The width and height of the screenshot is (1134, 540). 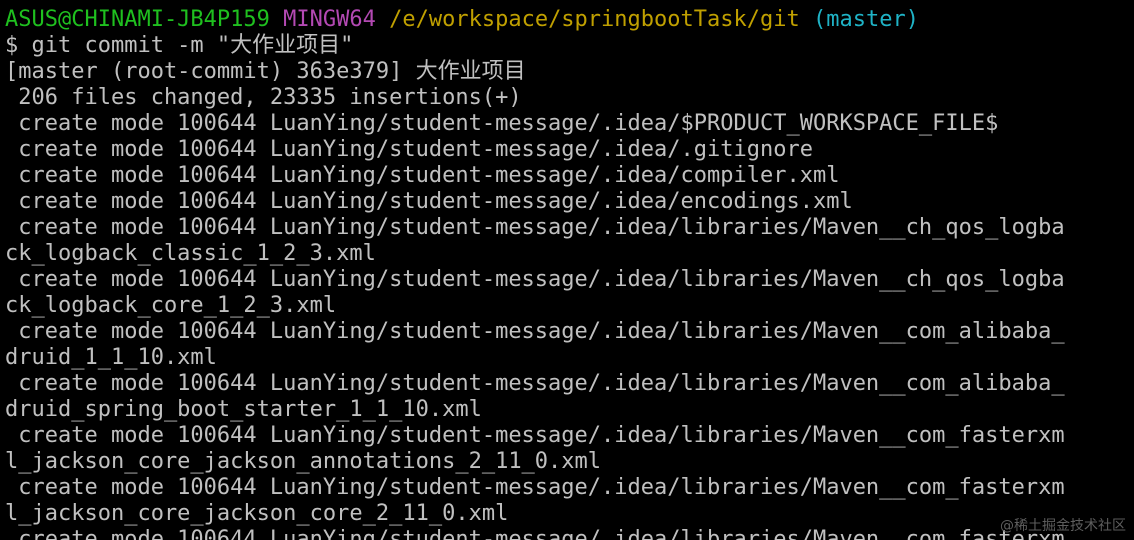 I want to click on command-line: $ git commit -m "大作业项目", so click(x=179, y=45).